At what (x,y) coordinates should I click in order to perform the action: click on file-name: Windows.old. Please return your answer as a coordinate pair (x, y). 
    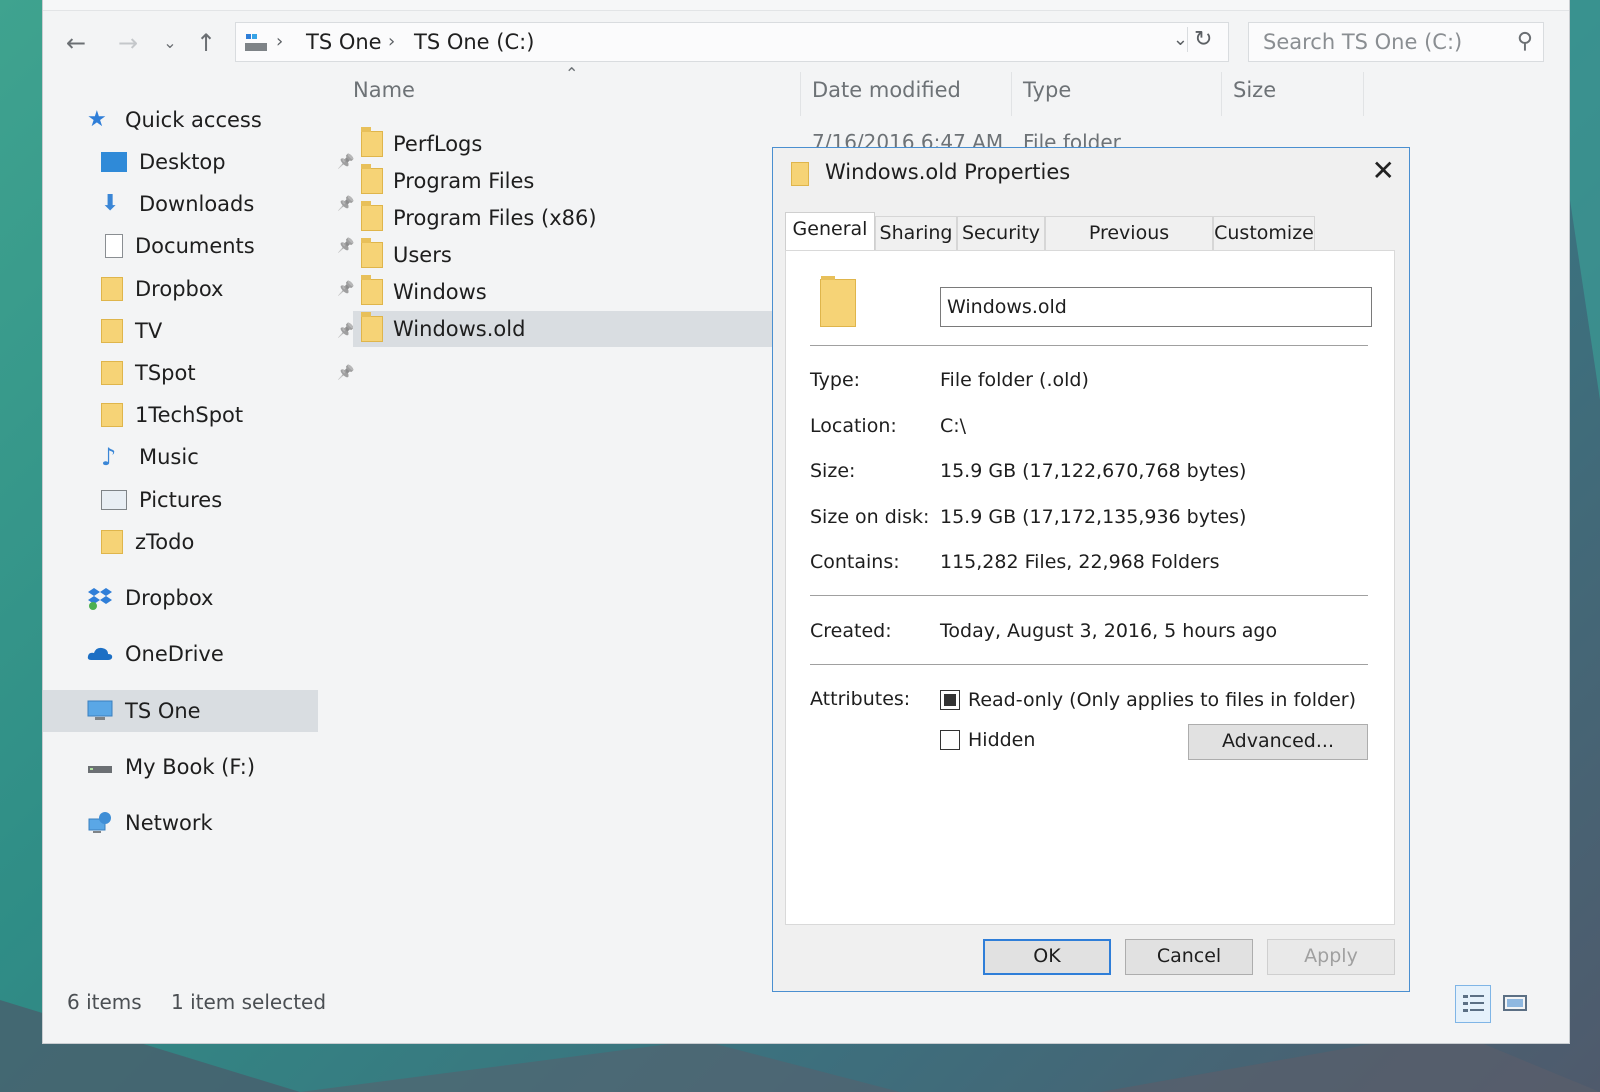
    Looking at the image, I should click on (459, 329).